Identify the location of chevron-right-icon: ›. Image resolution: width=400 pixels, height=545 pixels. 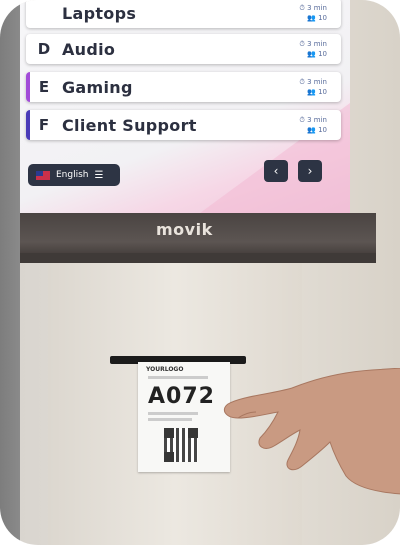
(310, 171).